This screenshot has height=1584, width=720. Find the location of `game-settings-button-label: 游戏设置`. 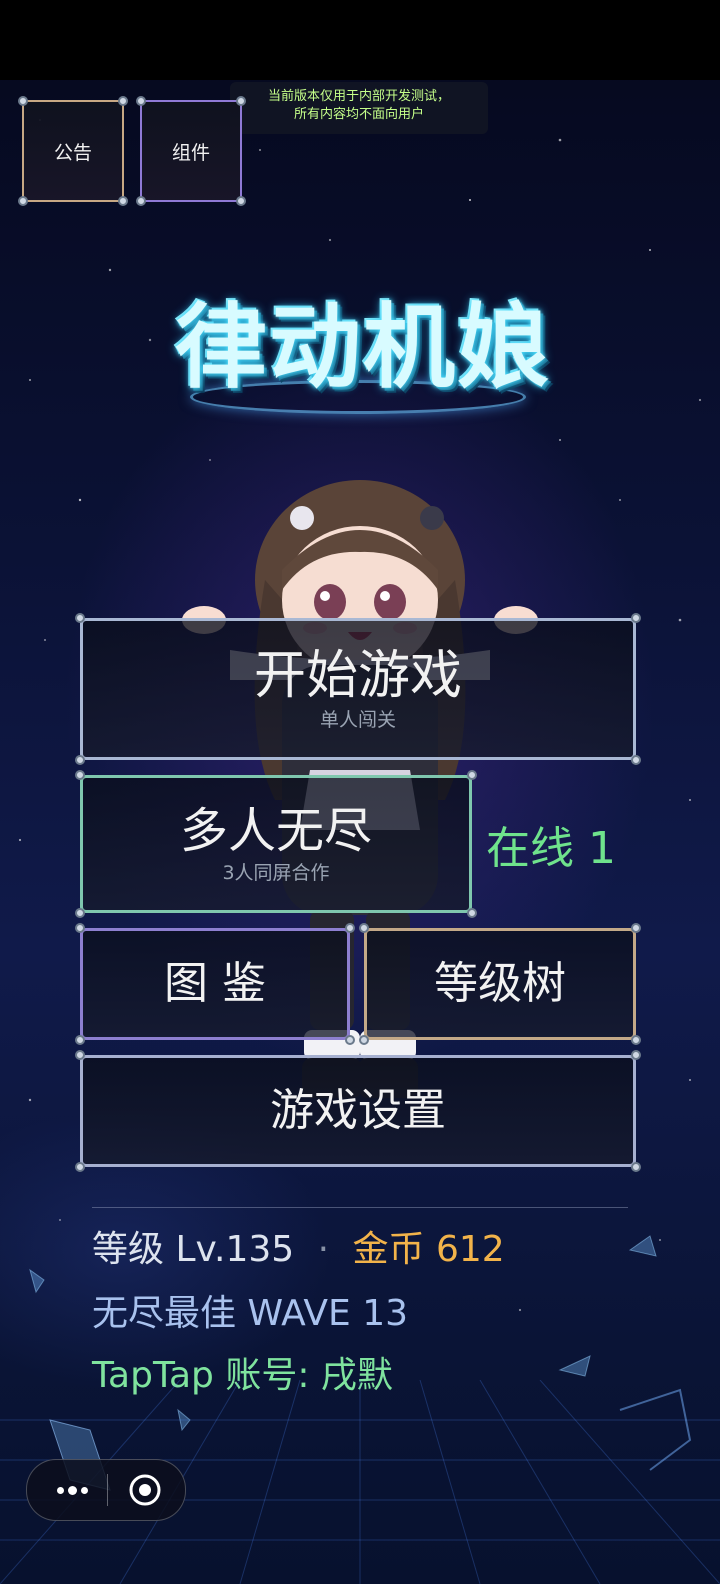

game-settings-button-label: 游戏设置 is located at coordinates (358, 1110).